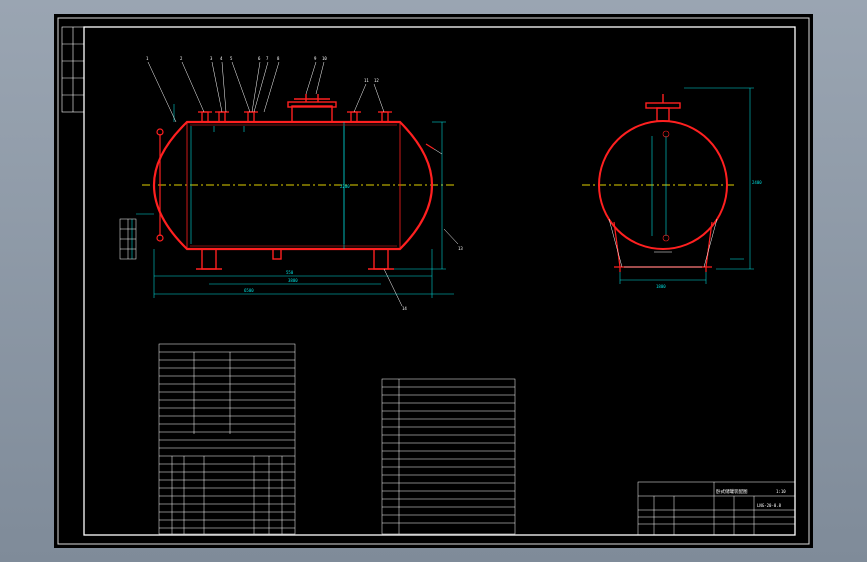  Describe the element at coordinates (757, 182) in the screenshot. I see `dim-side-height: 2400` at that location.